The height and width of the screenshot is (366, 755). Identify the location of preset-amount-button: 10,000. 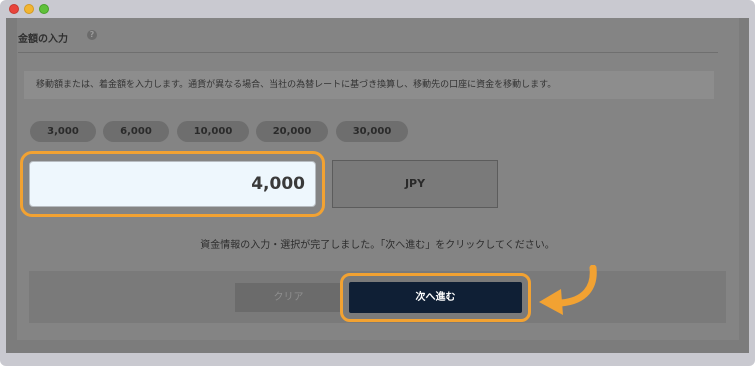
(213, 131).